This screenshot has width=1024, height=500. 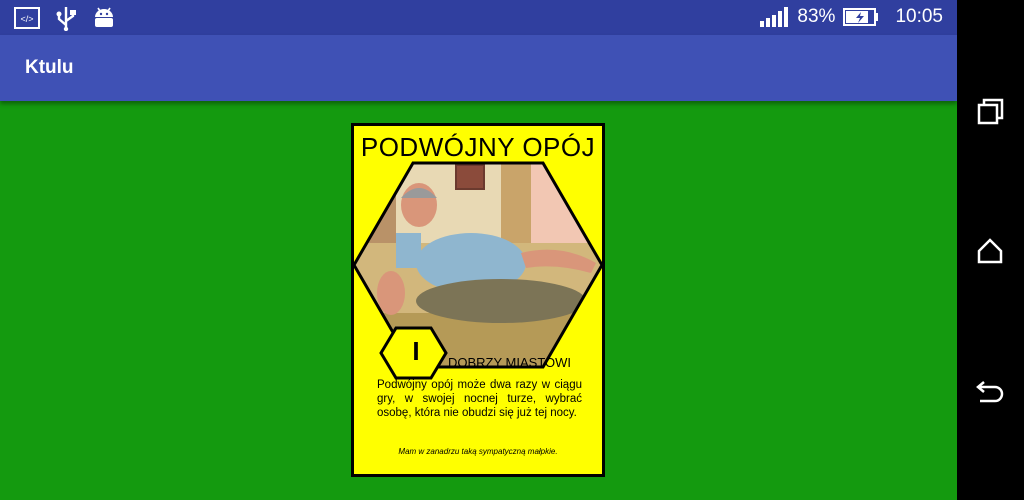 I want to click on signal-icon, so click(x=774, y=17).